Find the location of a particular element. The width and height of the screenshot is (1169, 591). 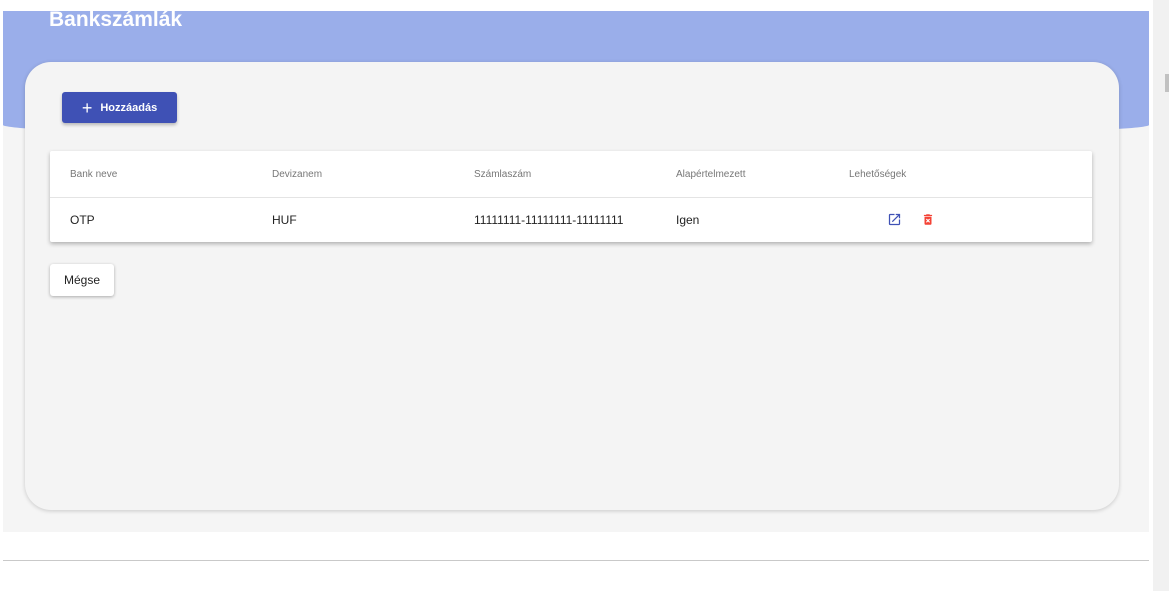

column-header-options: Lehetőségek is located at coordinates (878, 174).